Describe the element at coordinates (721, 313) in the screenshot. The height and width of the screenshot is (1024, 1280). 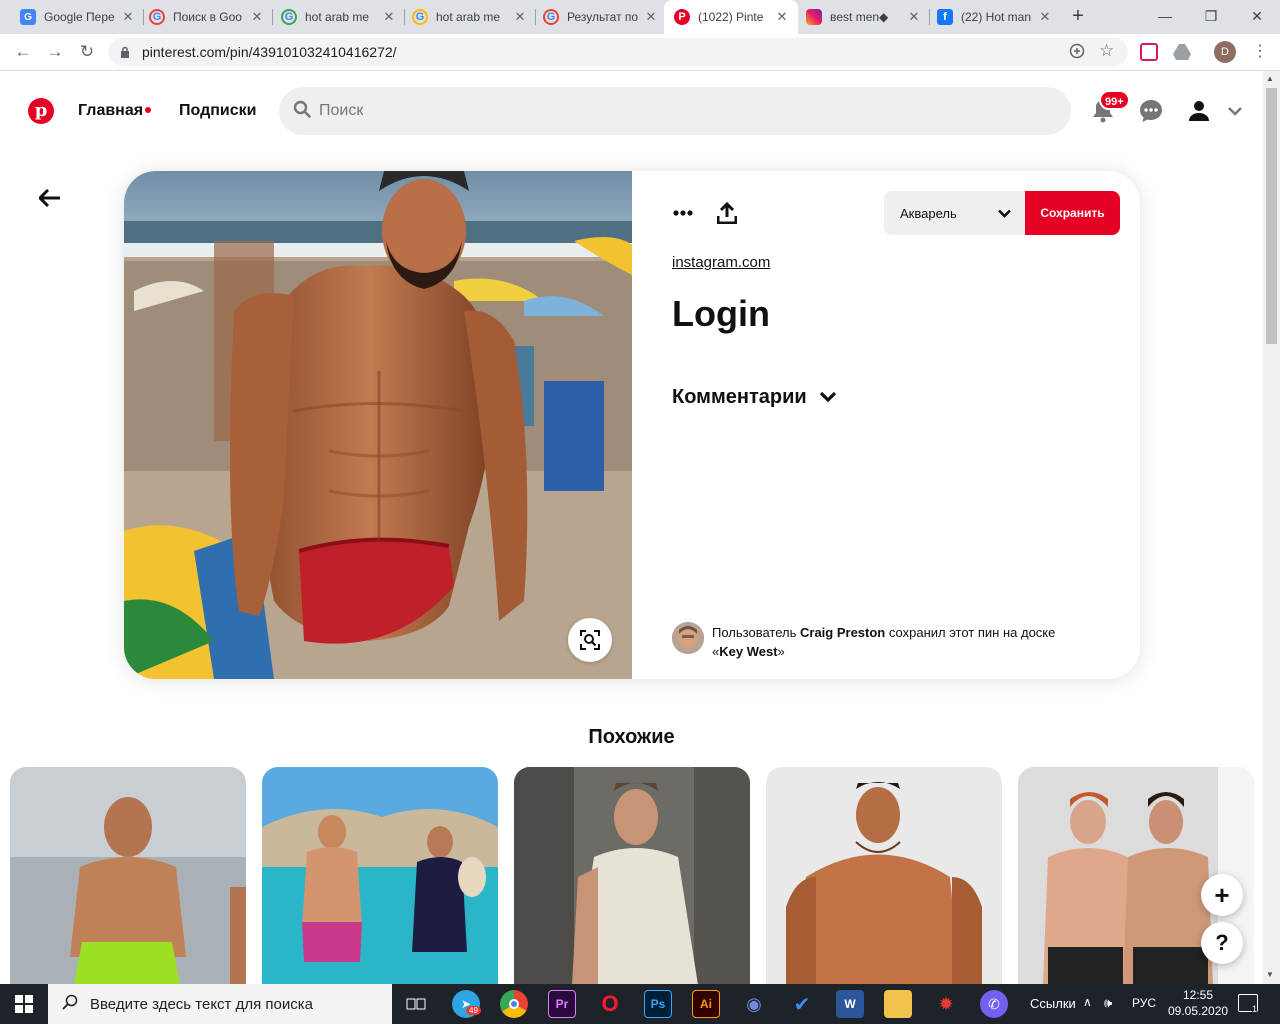
I see `pin-title: Login` at that location.